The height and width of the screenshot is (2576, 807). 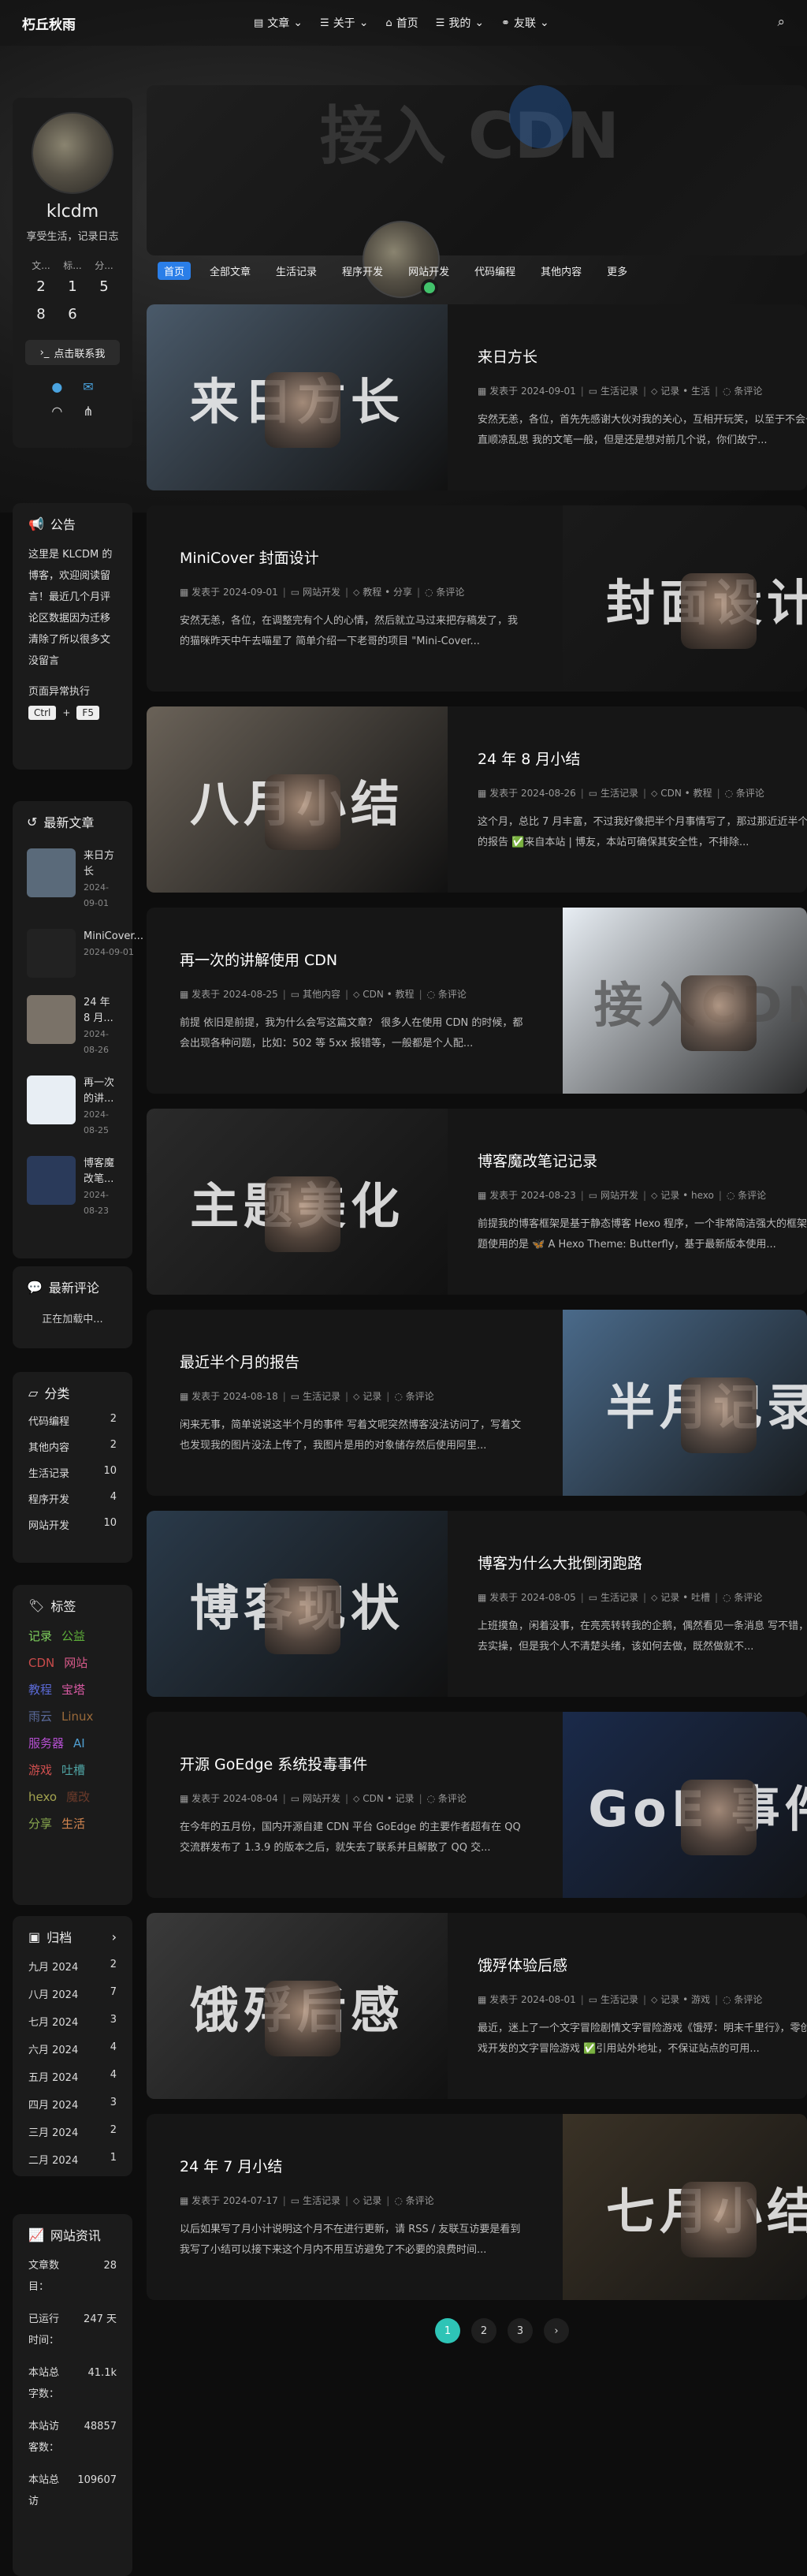 What do you see at coordinates (642, 758) in the screenshot?
I see `post-title: 24 年 8 月小结` at bounding box center [642, 758].